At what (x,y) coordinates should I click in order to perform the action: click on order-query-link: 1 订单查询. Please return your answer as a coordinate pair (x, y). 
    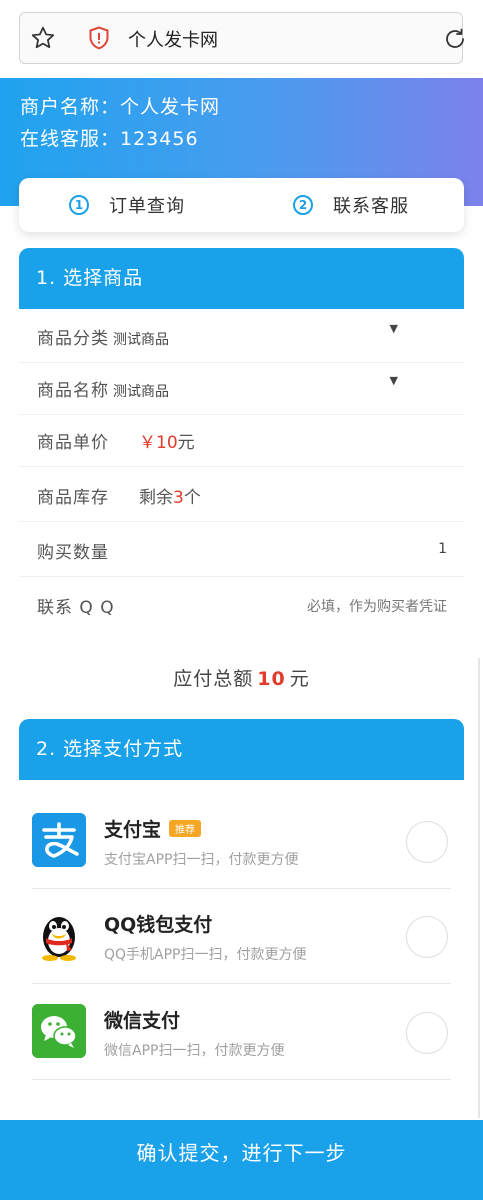
    Looking at the image, I should click on (127, 205).